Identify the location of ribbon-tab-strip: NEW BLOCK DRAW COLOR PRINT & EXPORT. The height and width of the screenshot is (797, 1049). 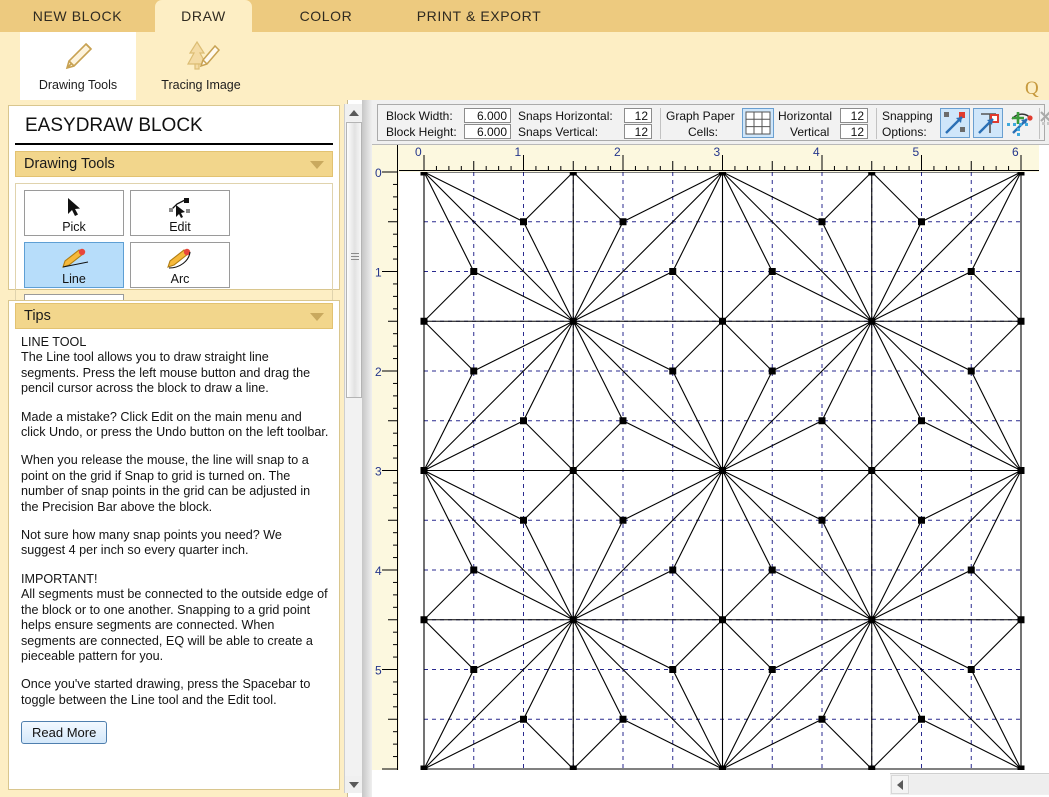
(524, 16).